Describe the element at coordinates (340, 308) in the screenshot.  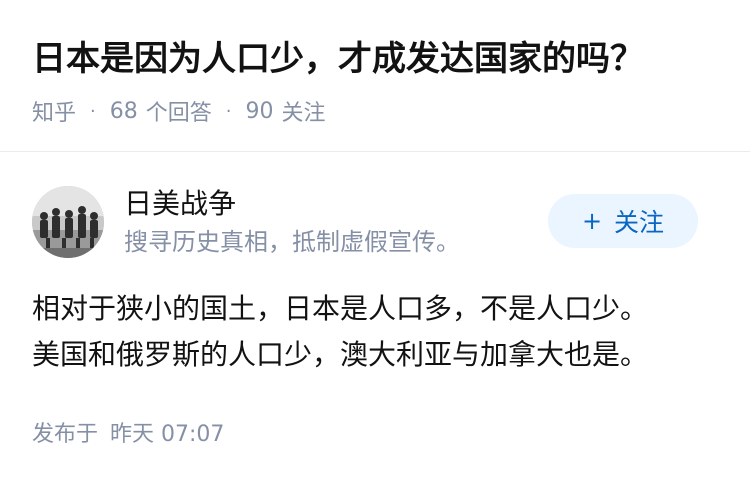
I see `answer-paragraph: 相对于狭小的国土，日本是人口多，不是人口少。` at that location.